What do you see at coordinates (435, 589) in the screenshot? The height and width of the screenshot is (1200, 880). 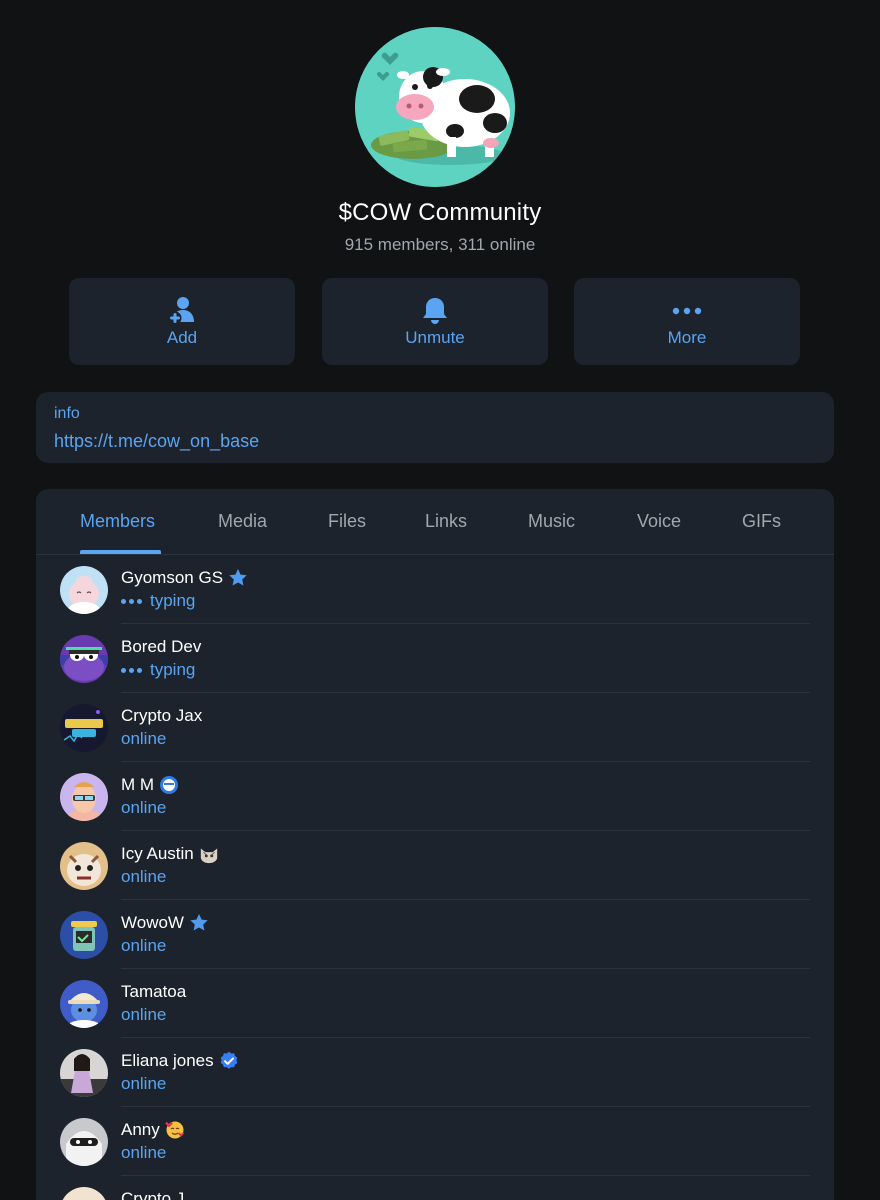 I see `member-row: Gyomson GS typing` at bounding box center [435, 589].